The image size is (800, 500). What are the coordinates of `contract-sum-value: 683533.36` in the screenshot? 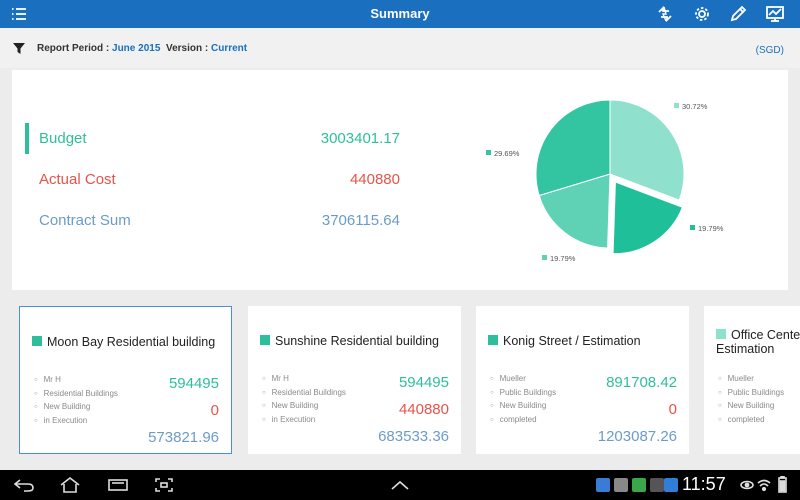 It's located at (413, 436).